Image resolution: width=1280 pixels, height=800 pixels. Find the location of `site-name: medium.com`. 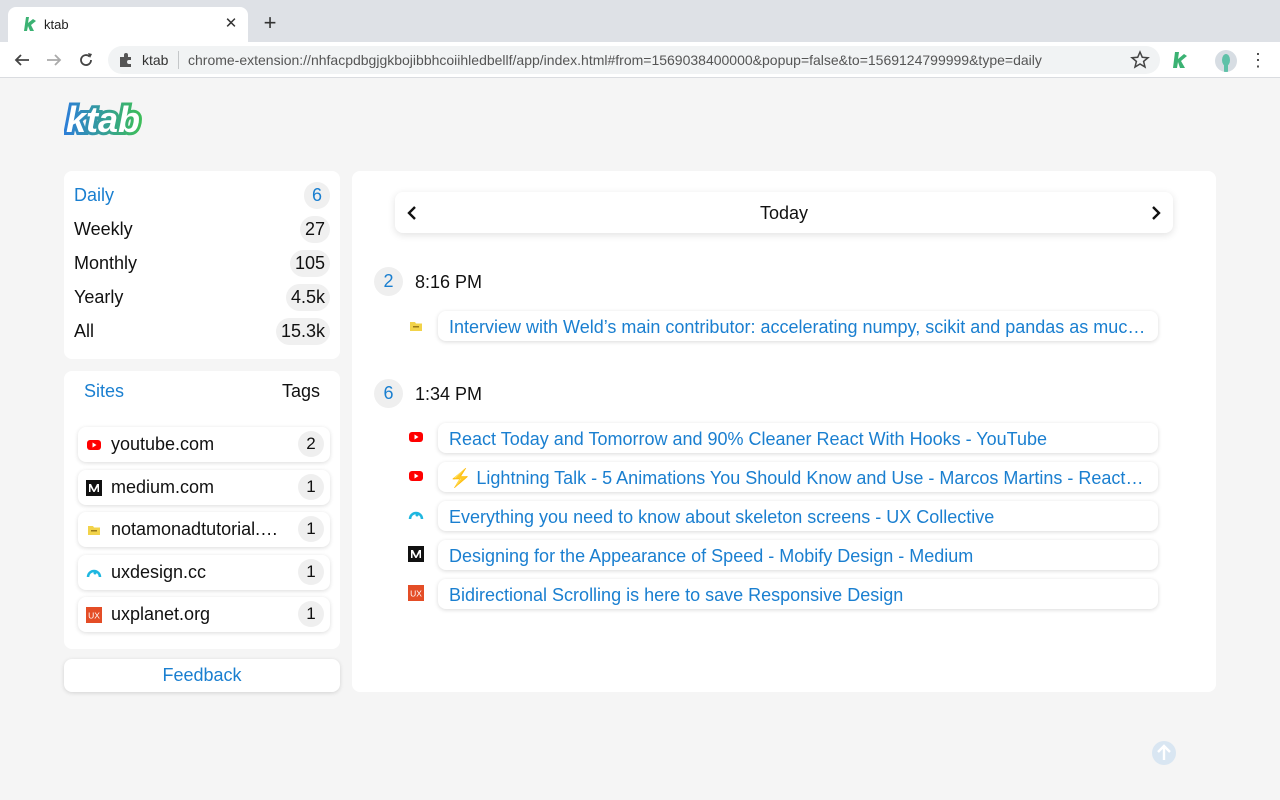

site-name: medium.com is located at coordinates (163, 487).